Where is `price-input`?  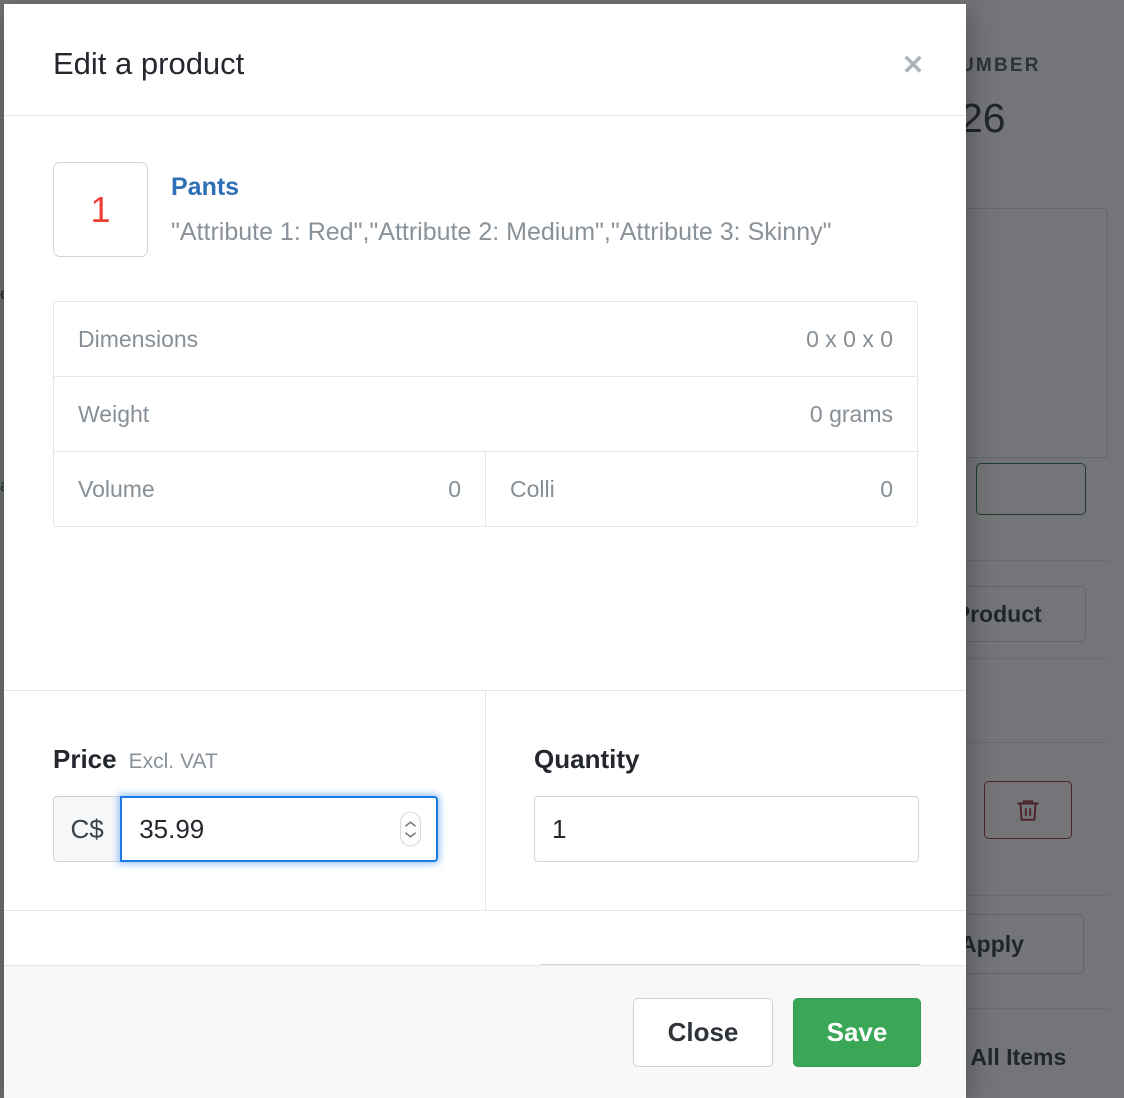
price-input is located at coordinates (279, 829).